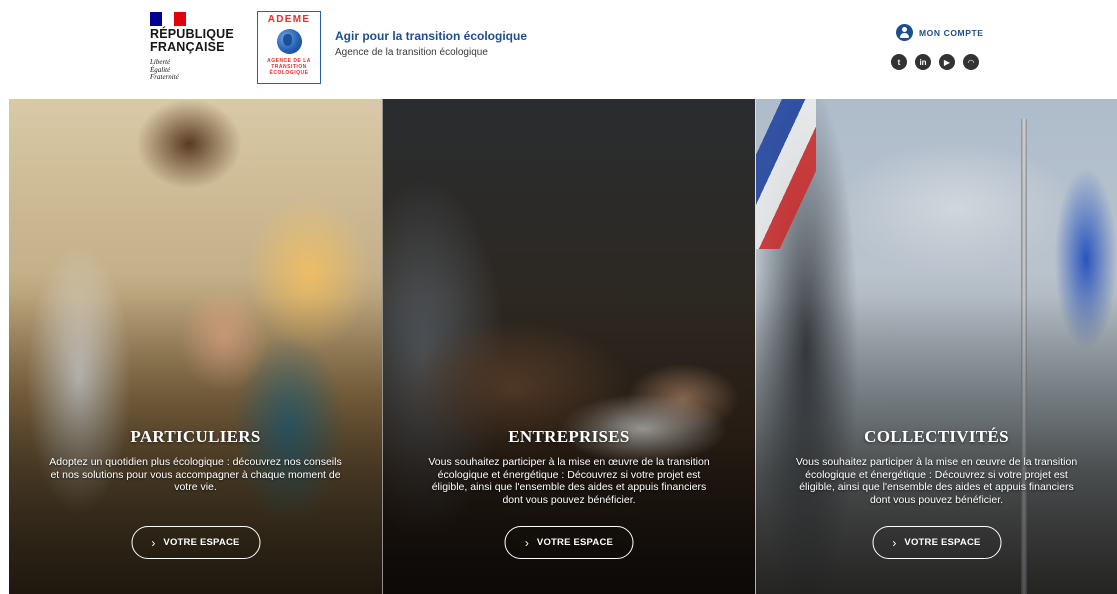  I want to click on votre-espace-button-entreprises: › VOTRE ESPACE, so click(569, 542).